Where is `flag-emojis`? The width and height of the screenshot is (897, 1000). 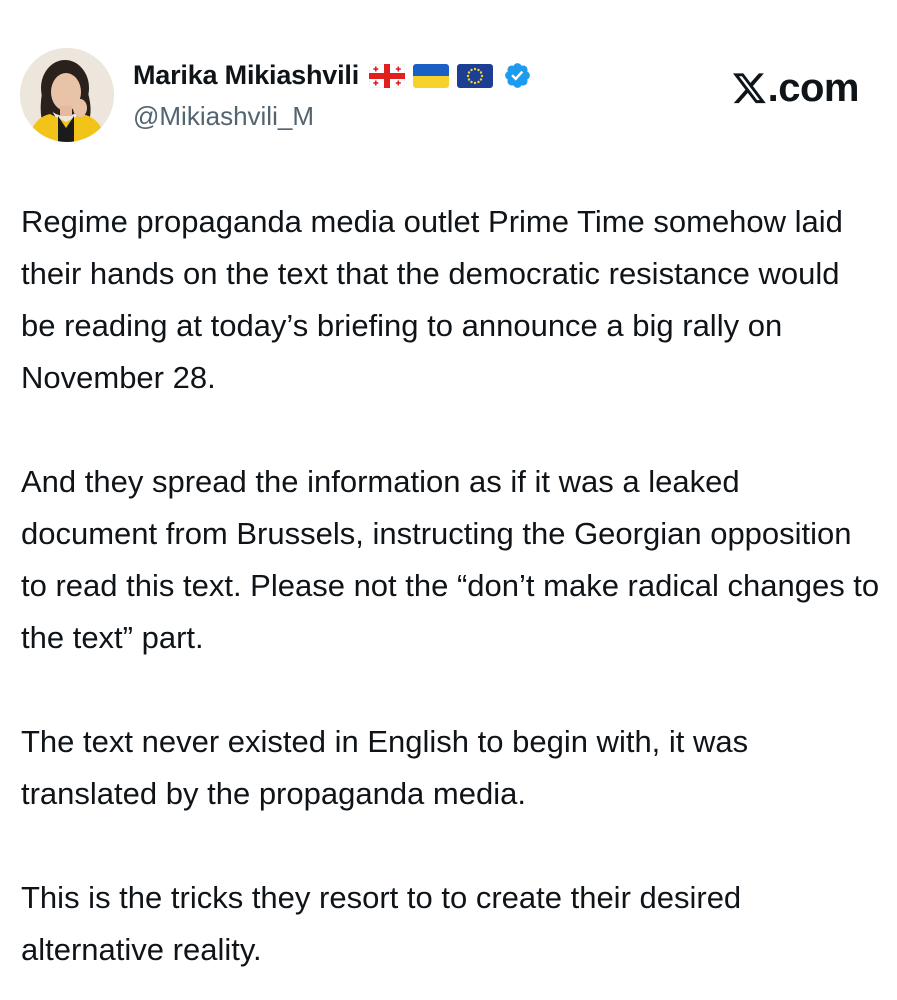 flag-emojis is located at coordinates (431, 75).